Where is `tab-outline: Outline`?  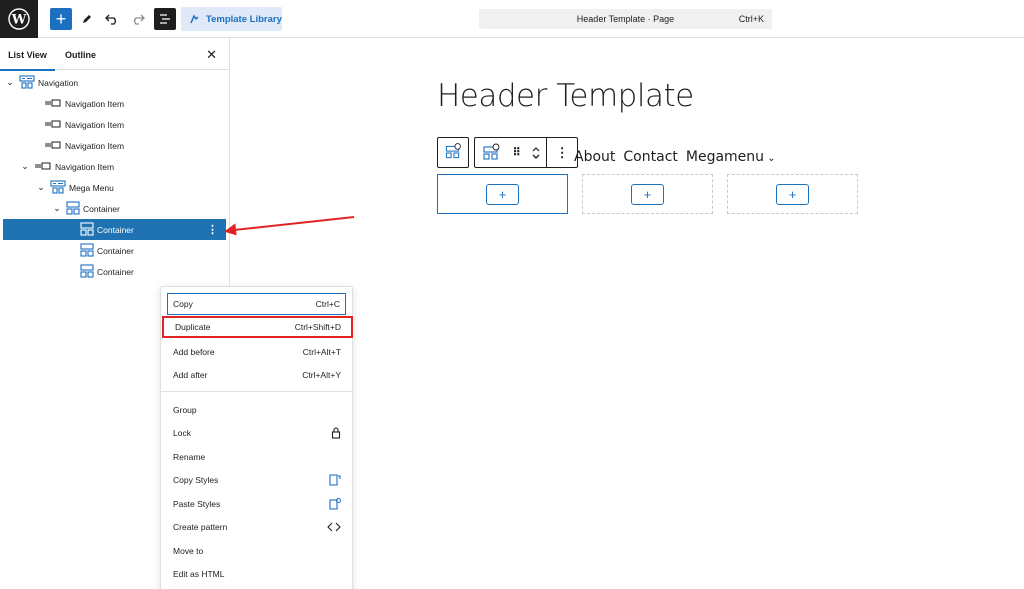 tab-outline: Outline is located at coordinates (80, 54).